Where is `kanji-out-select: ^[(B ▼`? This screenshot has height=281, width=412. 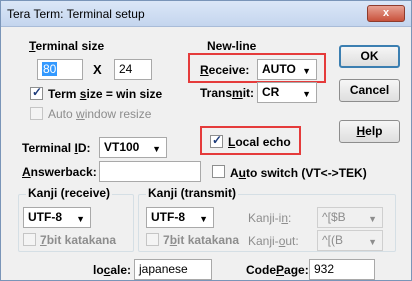
kanji-out-select: ^[(B ▼ is located at coordinates (350, 240).